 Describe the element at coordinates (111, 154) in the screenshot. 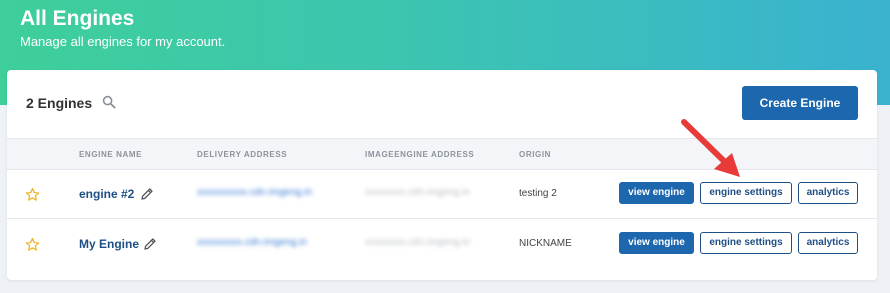

I see `column-header-engine-name: ENGINE NAME` at that location.